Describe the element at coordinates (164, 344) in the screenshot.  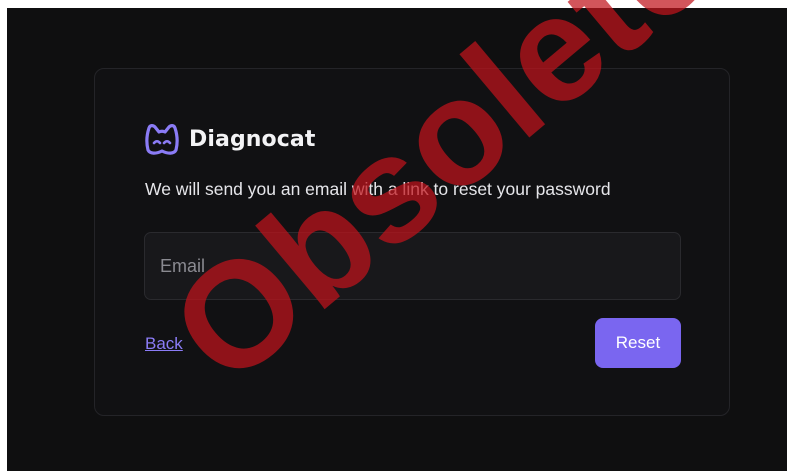
I see `back-link: Back` at that location.